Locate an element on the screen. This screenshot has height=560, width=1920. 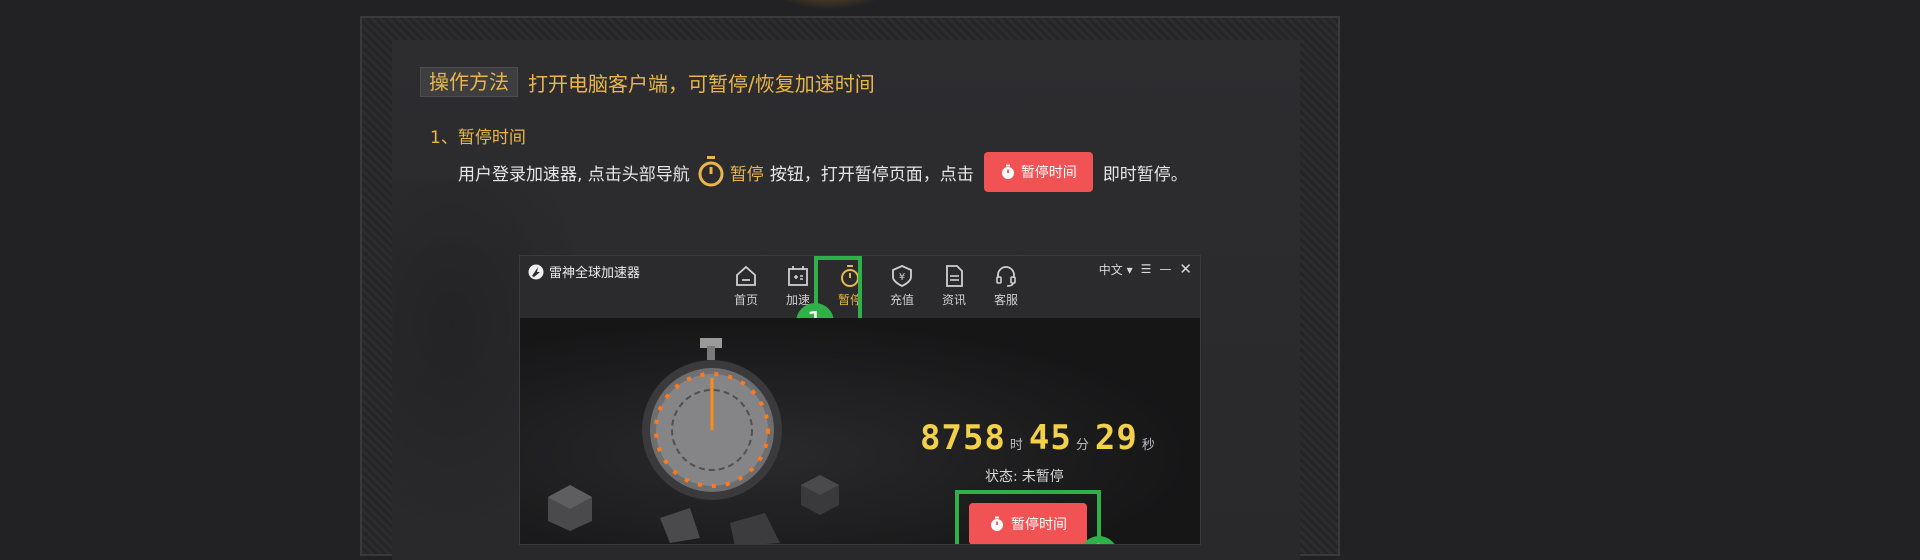
window-controls: 中文 ▾ ☰ — ✕ is located at coordinates (1145, 269).